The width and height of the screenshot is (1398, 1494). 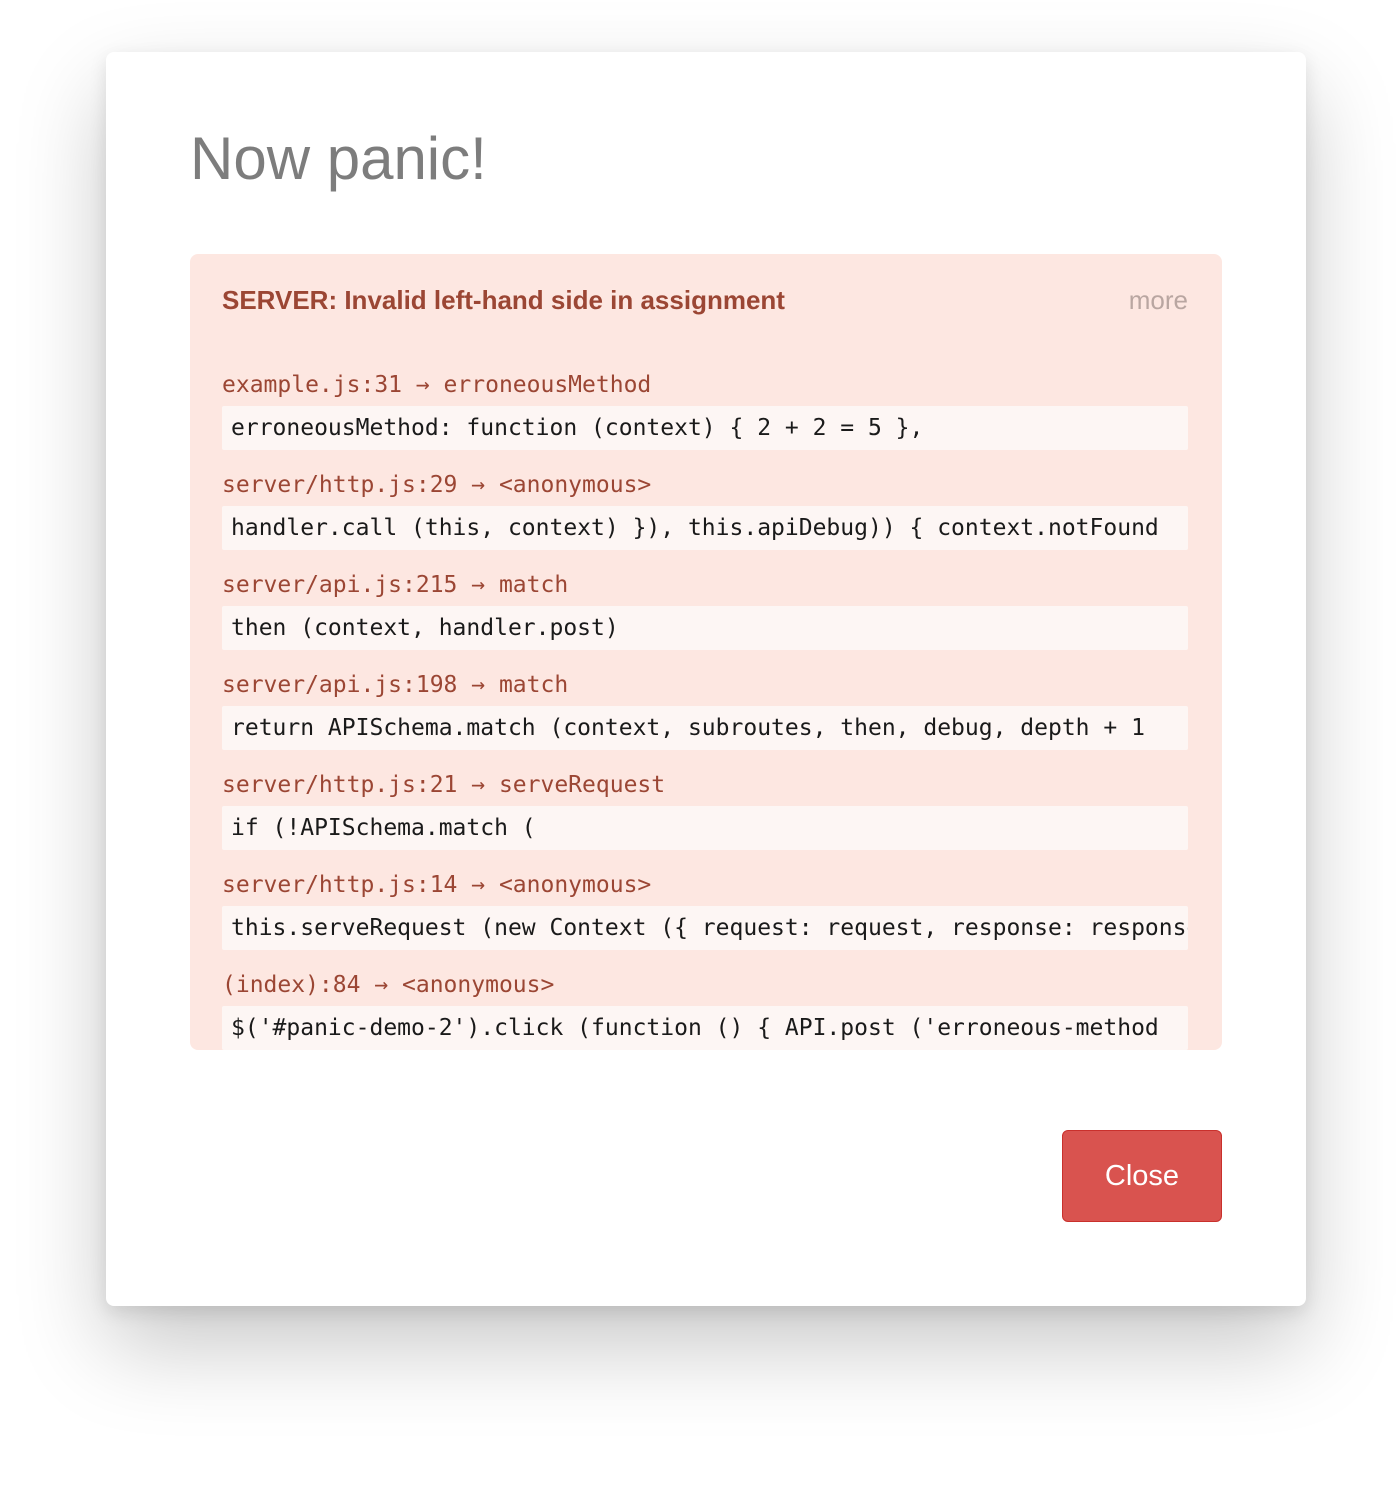 I want to click on frame-location: server/api.js:215 → match, so click(x=395, y=585).